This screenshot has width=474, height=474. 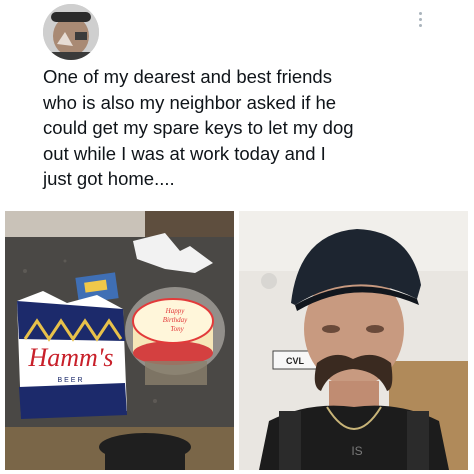 What do you see at coordinates (175, 311) in the screenshot?
I see `cake-text-line1: Happy` at bounding box center [175, 311].